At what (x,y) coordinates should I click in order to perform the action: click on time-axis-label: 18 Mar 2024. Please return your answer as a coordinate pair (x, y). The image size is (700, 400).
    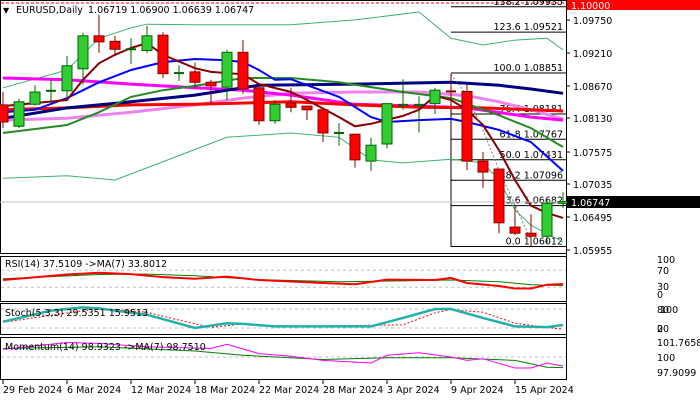
    Looking at the image, I should click on (225, 390).